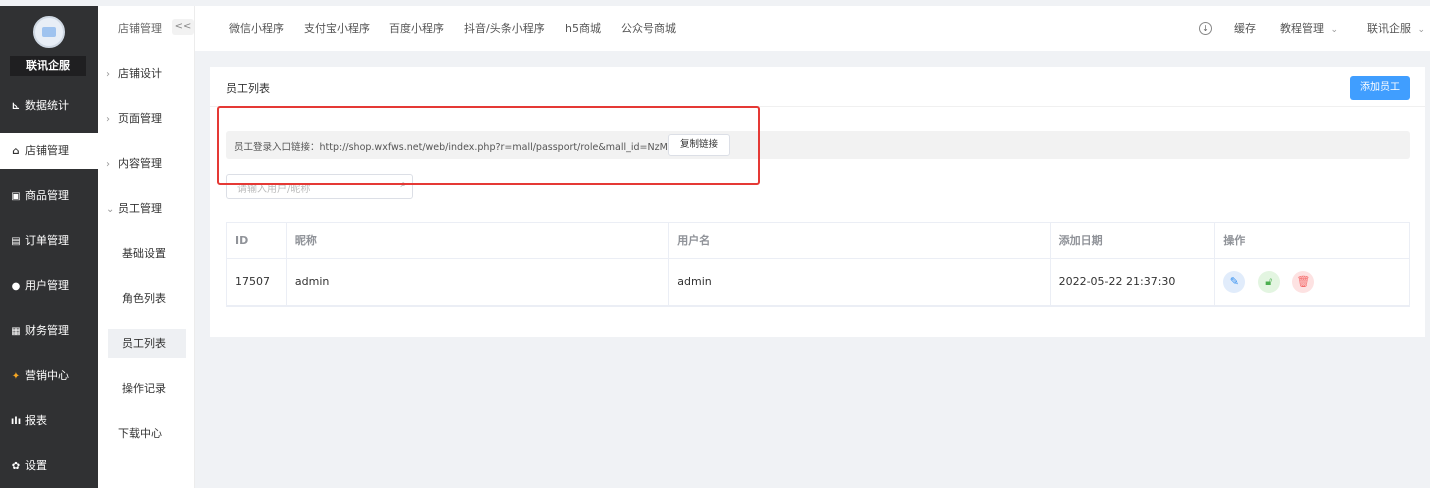  What do you see at coordinates (16, 196) in the screenshot?
I see `goods-icon: ▣` at bounding box center [16, 196].